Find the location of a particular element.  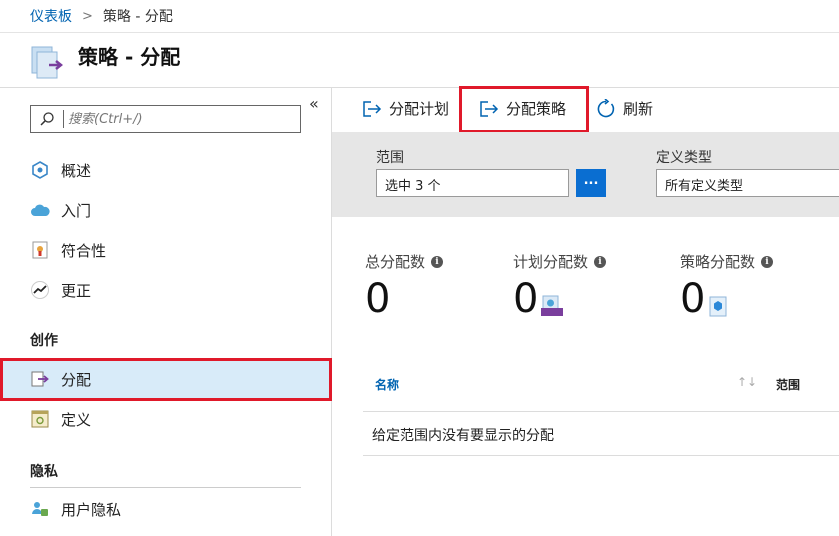

stat-initiative-assignments: 计划分配数 i 0 is located at coordinates (560, 286).